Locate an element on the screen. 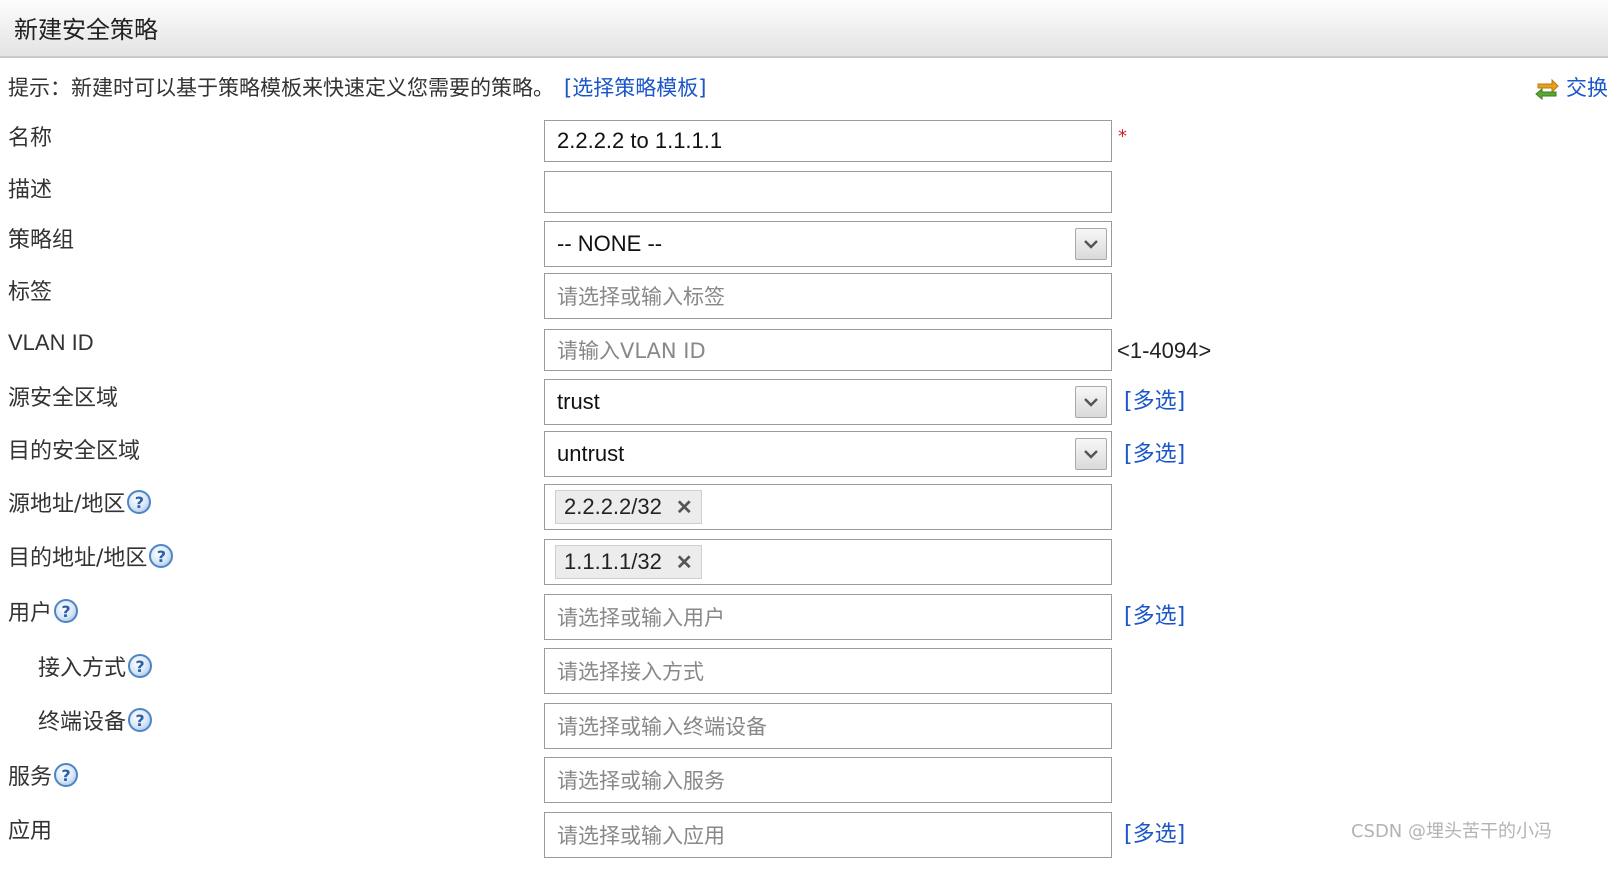  policy-group-label-text: 策略组 is located at coordinates (41, 240).